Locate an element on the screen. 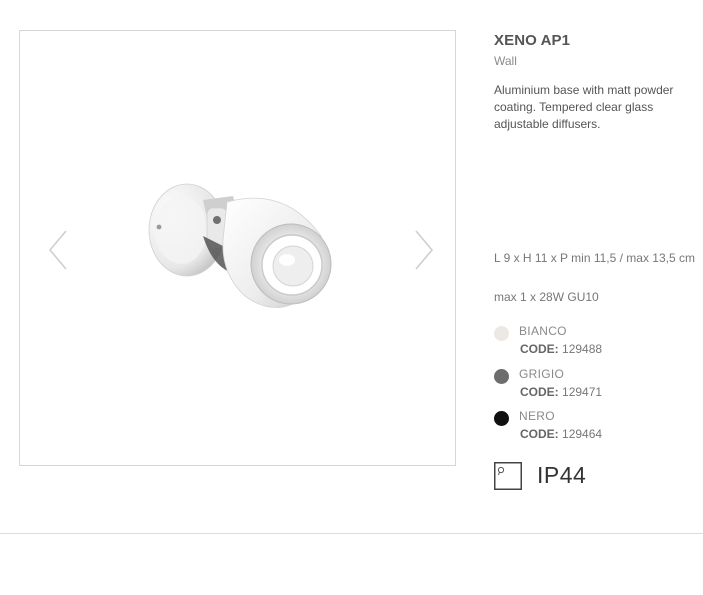 The height and width of the screenshot is (595, 703). variant-nero: NERO CODE: 129464 is located at coordinates (594, 429).